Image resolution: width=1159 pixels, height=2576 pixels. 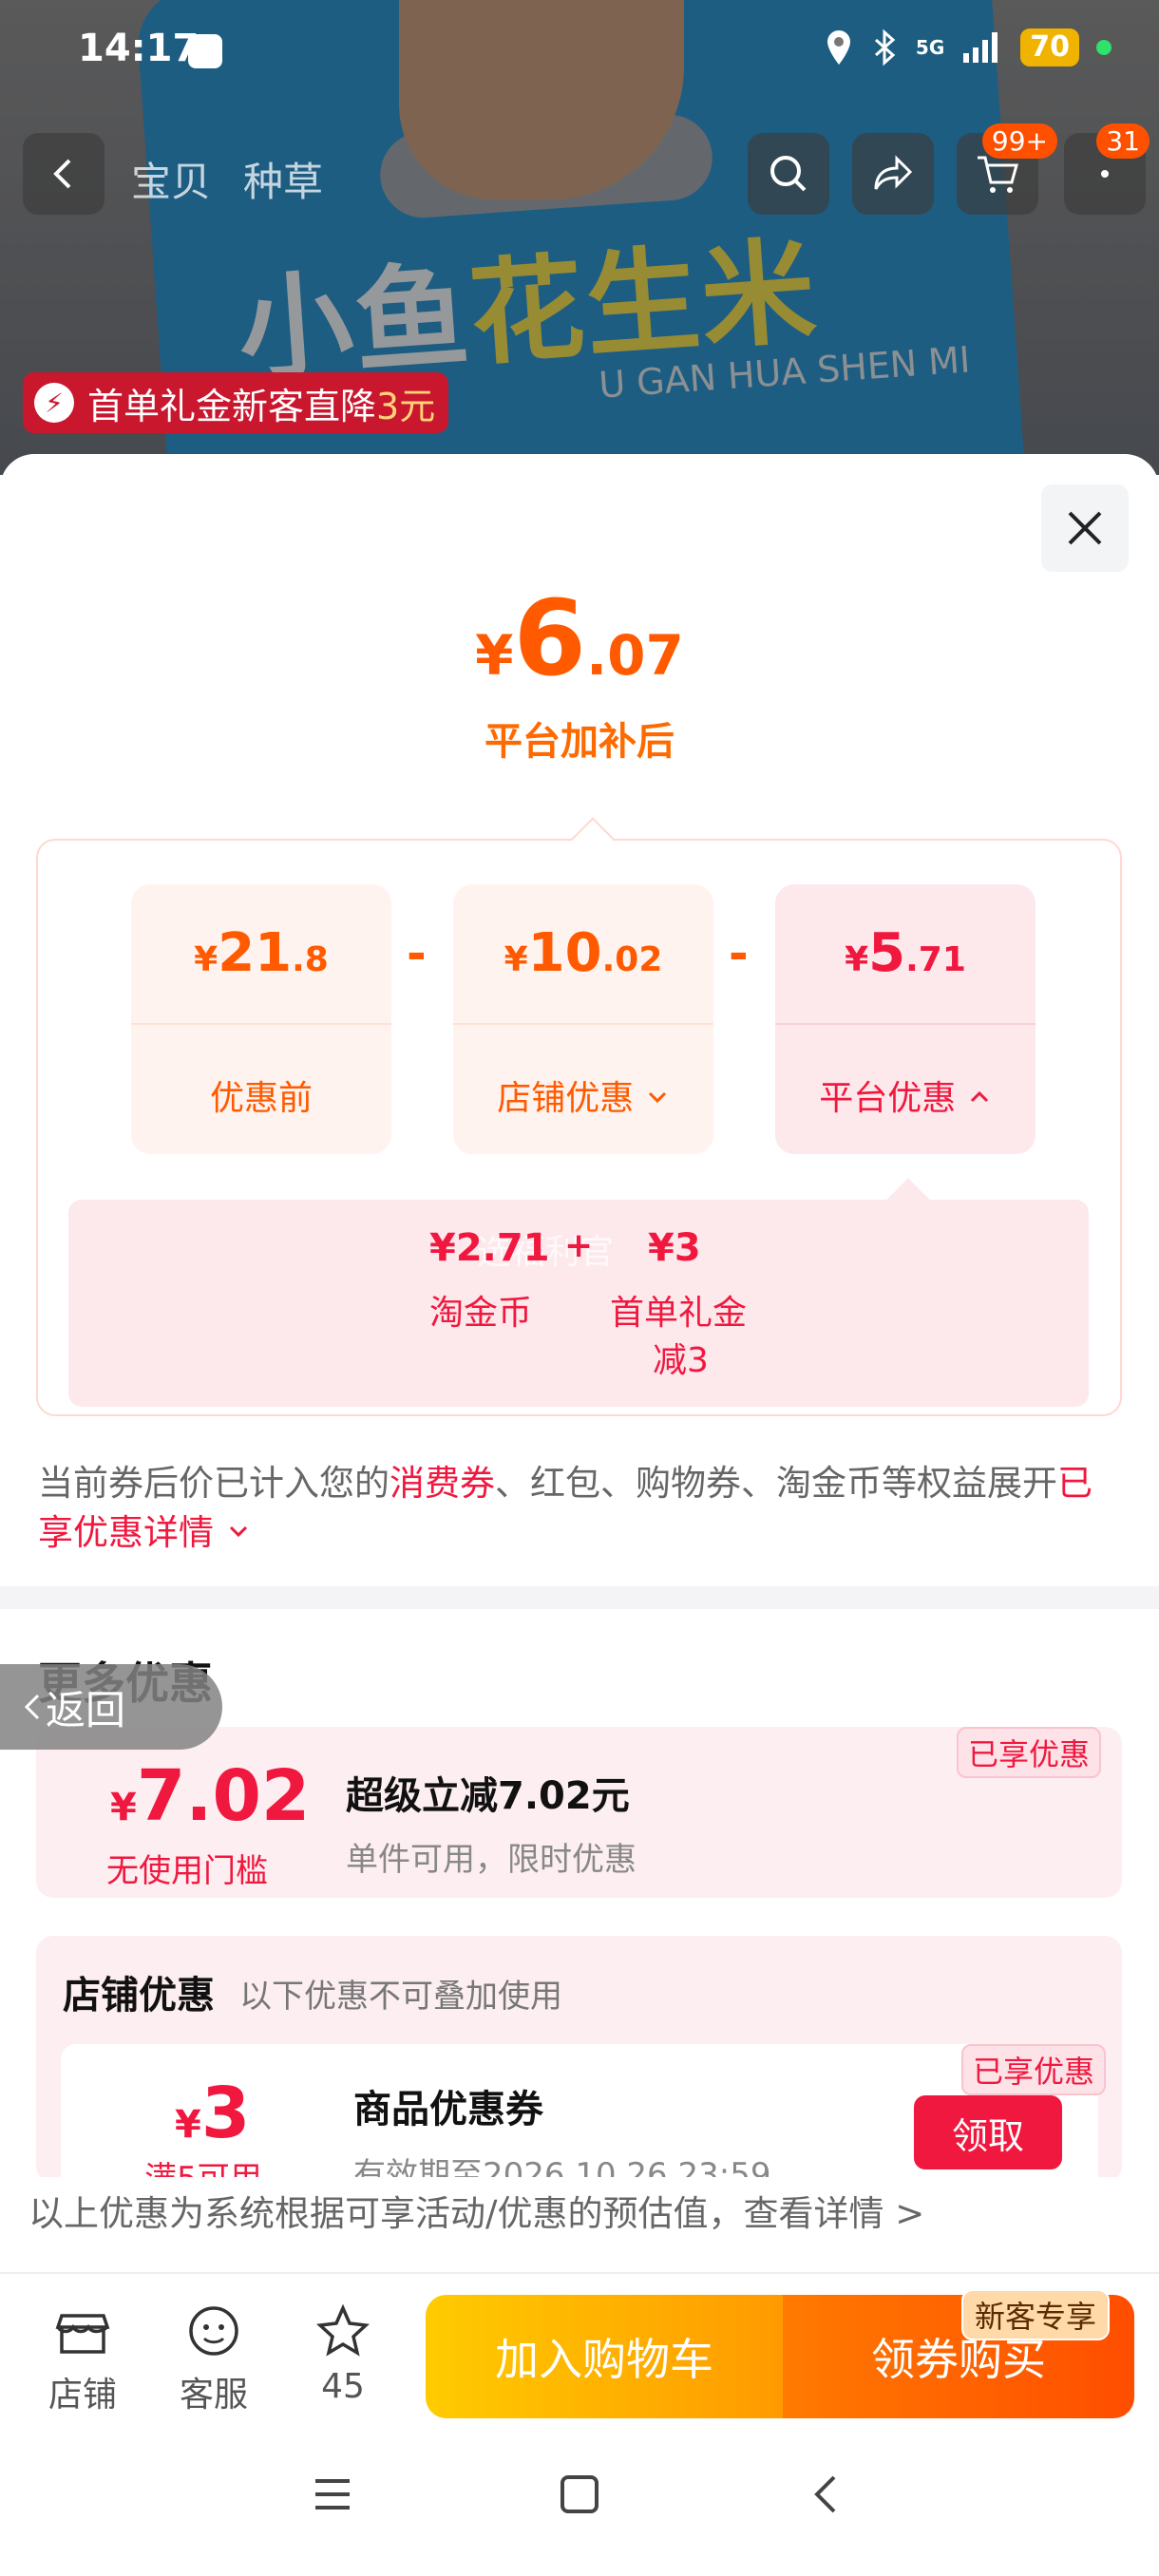 I want to click on instant-discount-card: 已享优惠 ¥7.02 无使用门槛 超级立减7.02元 单件可用，限时优惠, so click(x=579, y=1812).